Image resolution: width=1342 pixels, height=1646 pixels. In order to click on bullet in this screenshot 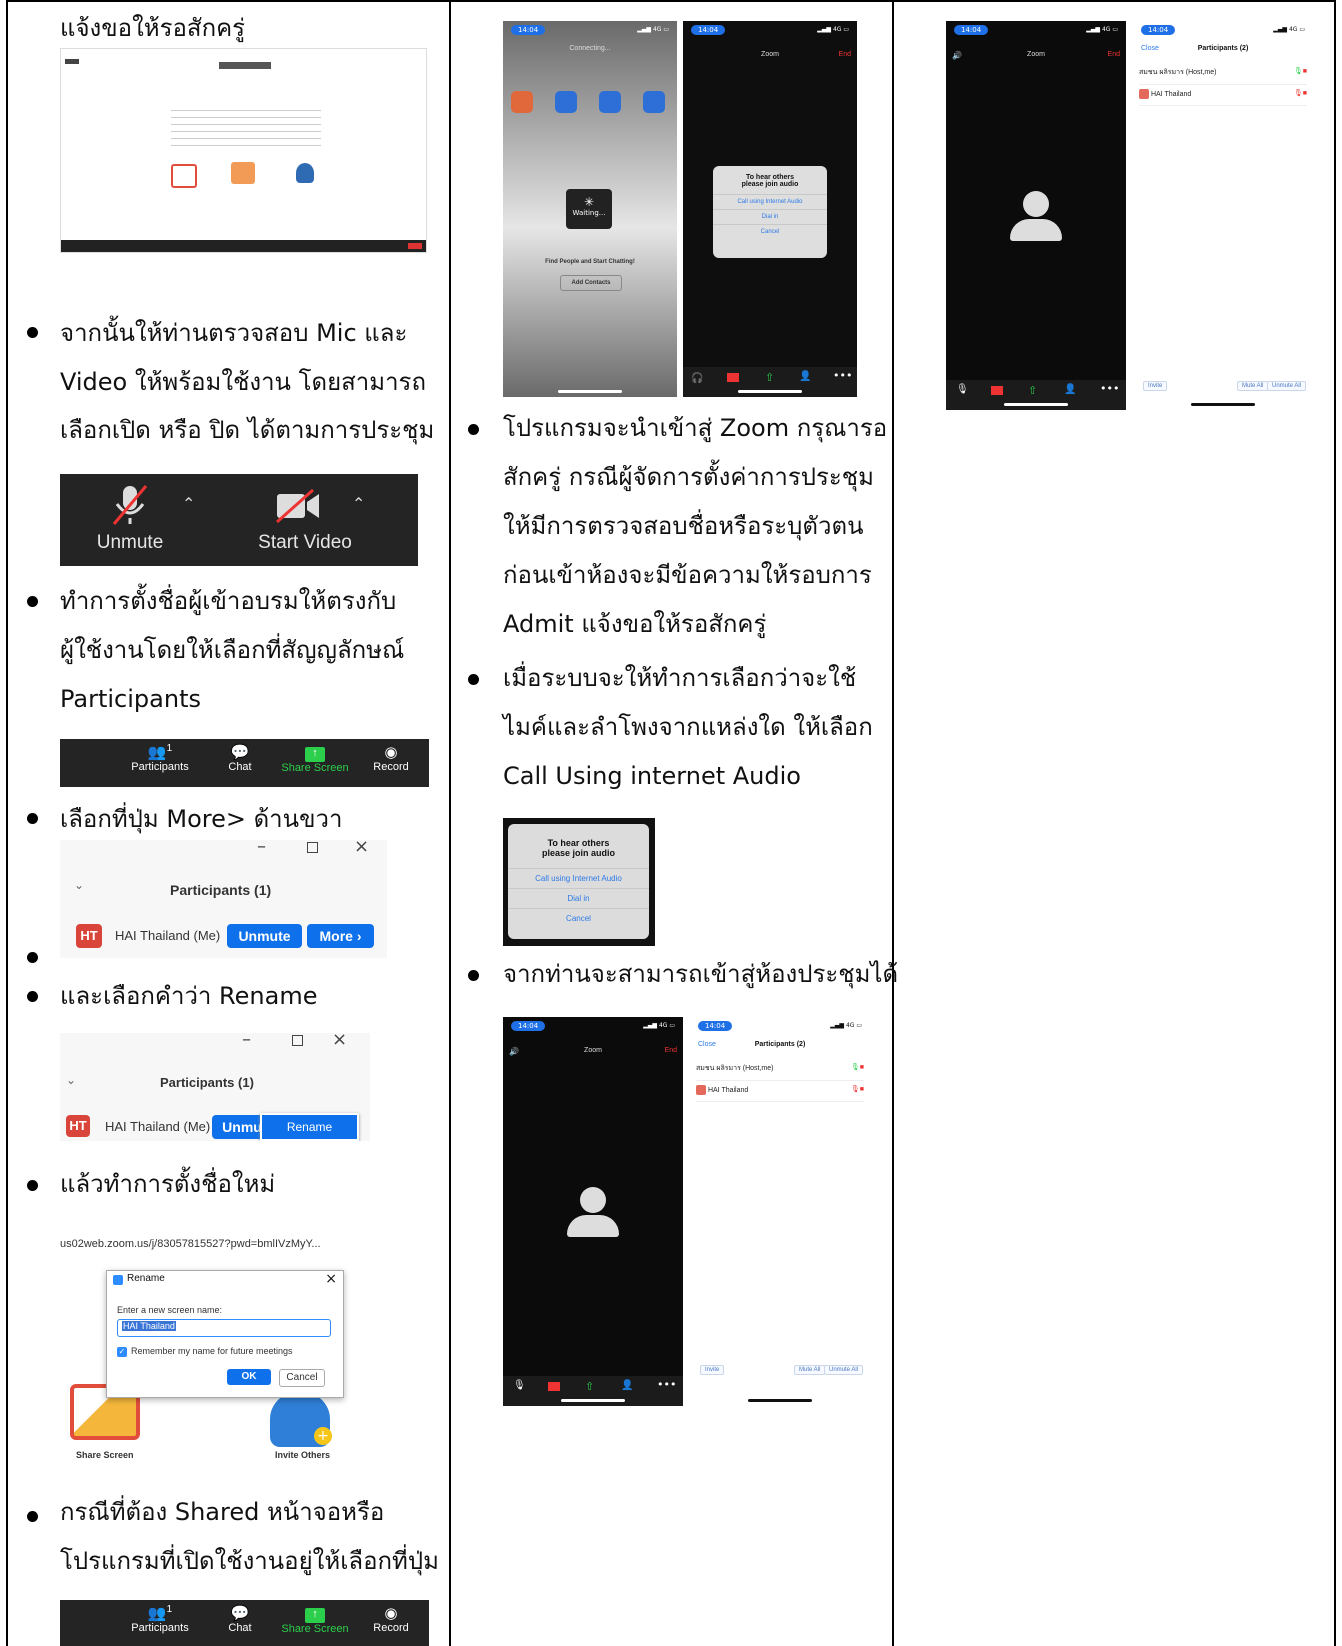, I will do `click(32, 601)`.